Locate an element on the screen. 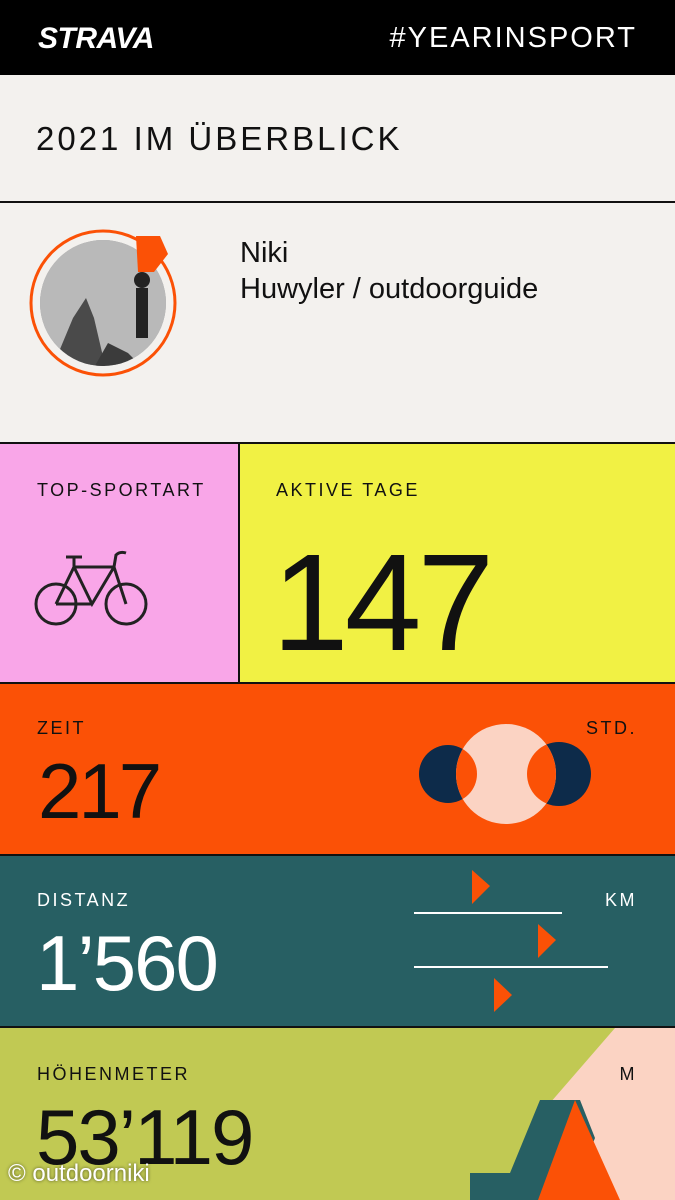 This screenshot has width=675, height=1200. elevation-graphic-icon is located at coordinates (572, 1114).